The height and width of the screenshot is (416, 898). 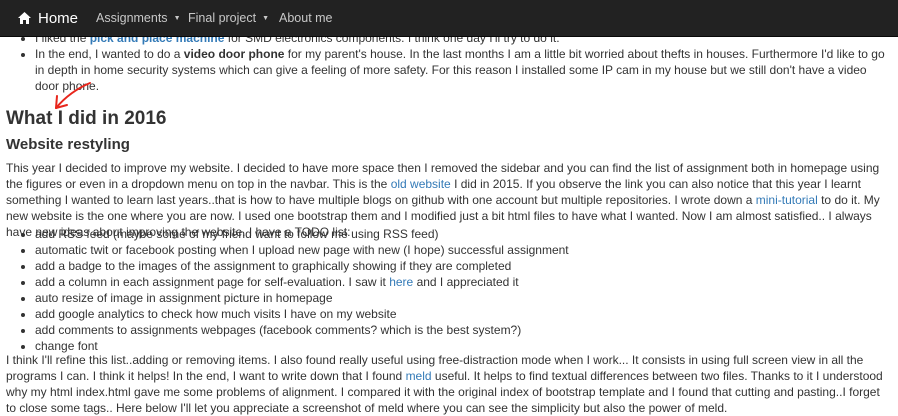 I want to click on section-heading-website-restyling: Website restyling, so click(x=68, y=144).